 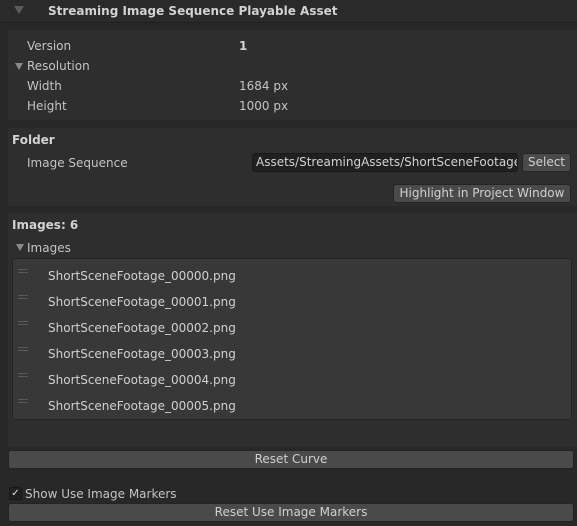 What do you see at coordinates (292, 356) in the screenshot?
I see `list-item: ShortSceneFootage_00003.png` at bounding box center [292, 356].